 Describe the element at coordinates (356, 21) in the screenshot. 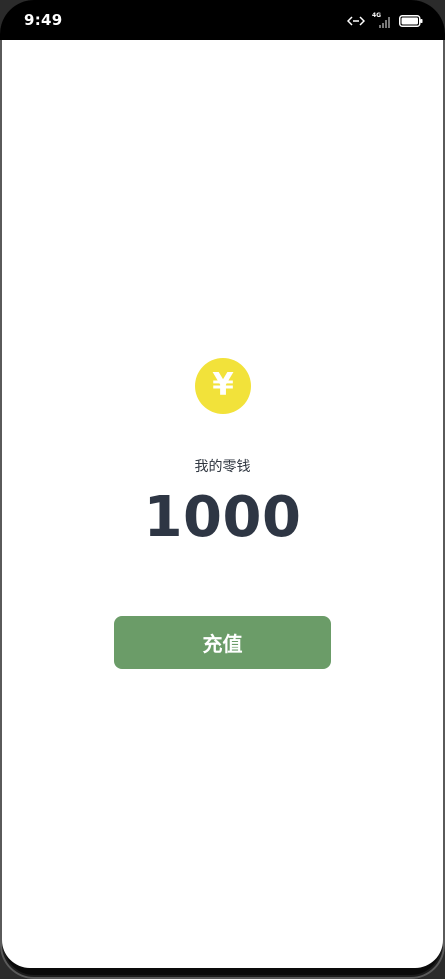

I see `data-sync-icon` at that location.